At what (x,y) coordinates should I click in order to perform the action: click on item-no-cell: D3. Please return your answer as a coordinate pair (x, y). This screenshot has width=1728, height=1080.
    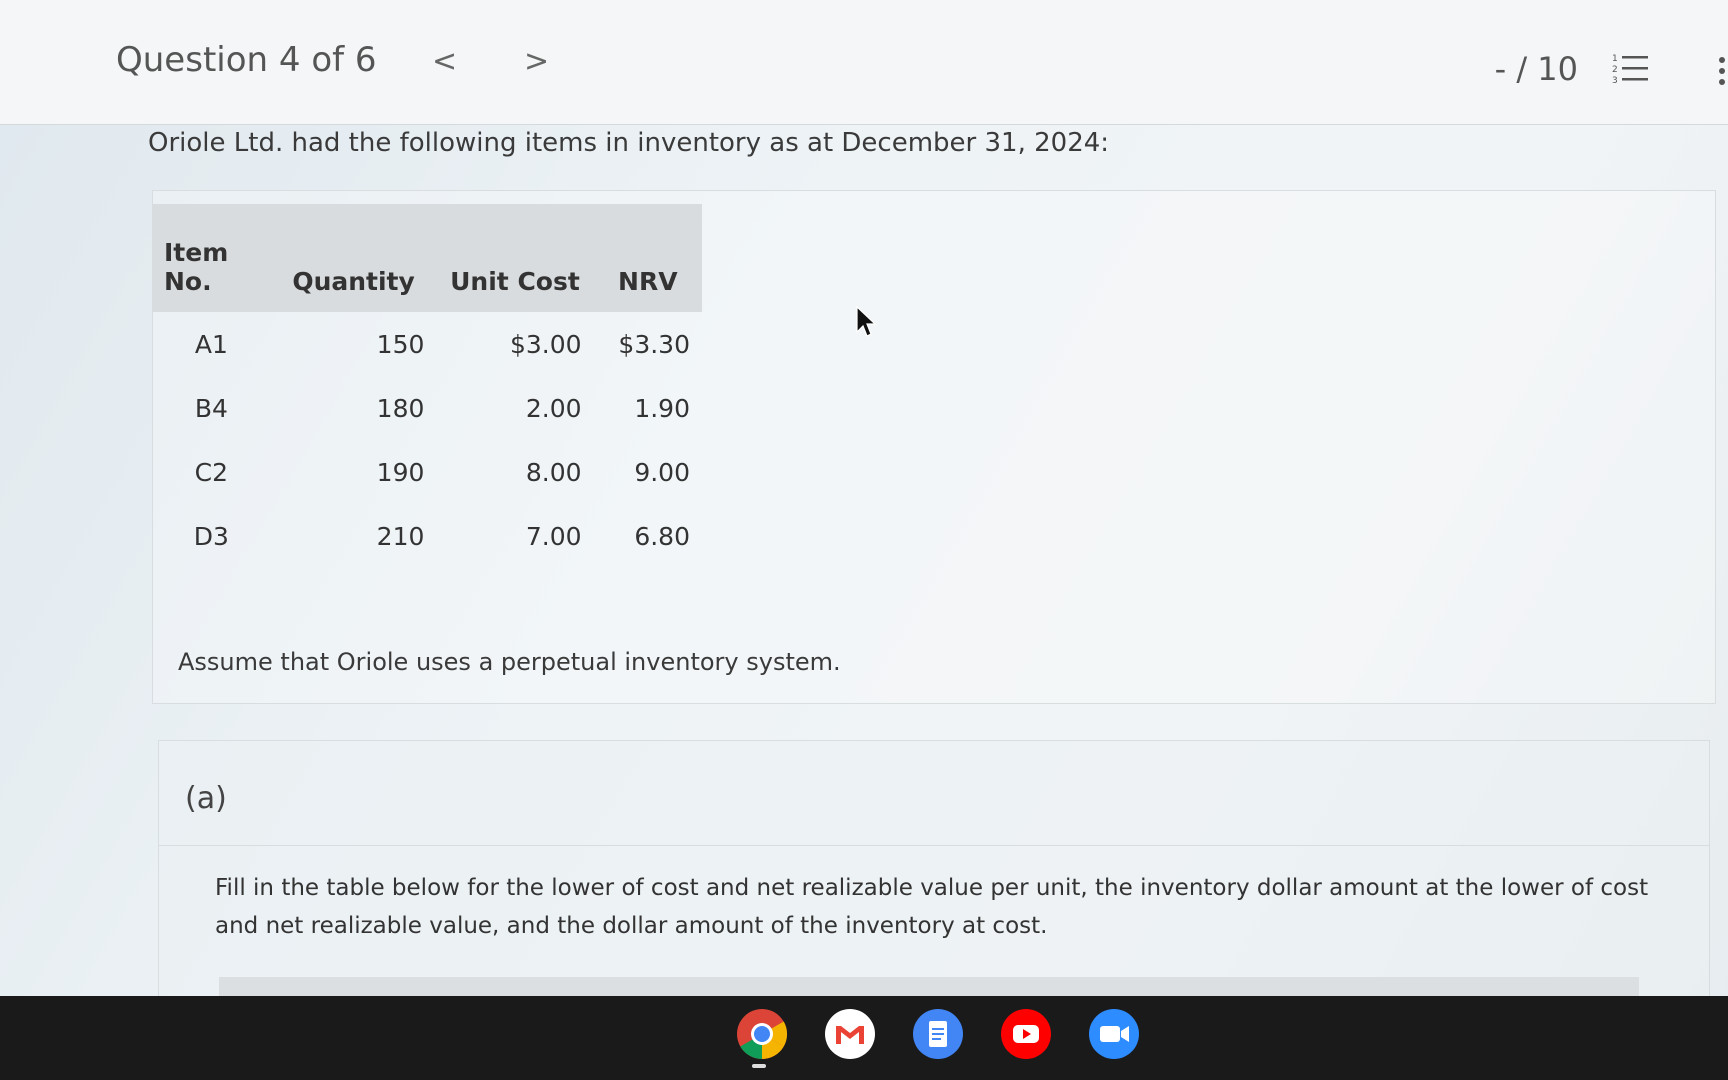
    Looking at the image, I should click on (211, 536).